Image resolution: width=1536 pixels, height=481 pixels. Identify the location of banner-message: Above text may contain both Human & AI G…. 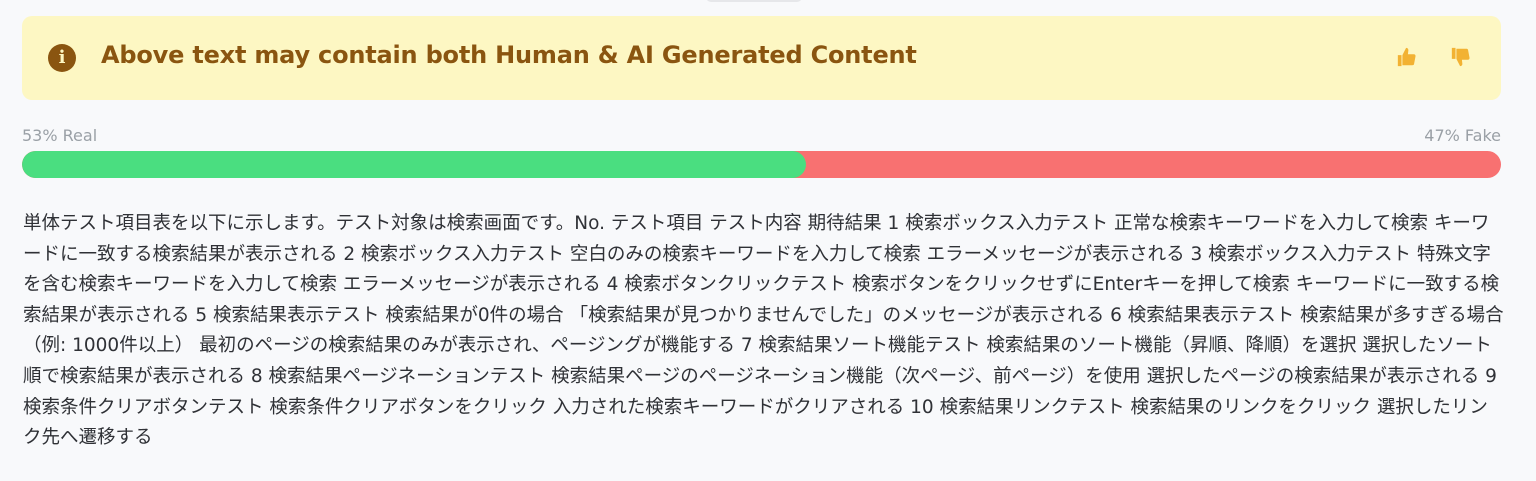
(509, 55).